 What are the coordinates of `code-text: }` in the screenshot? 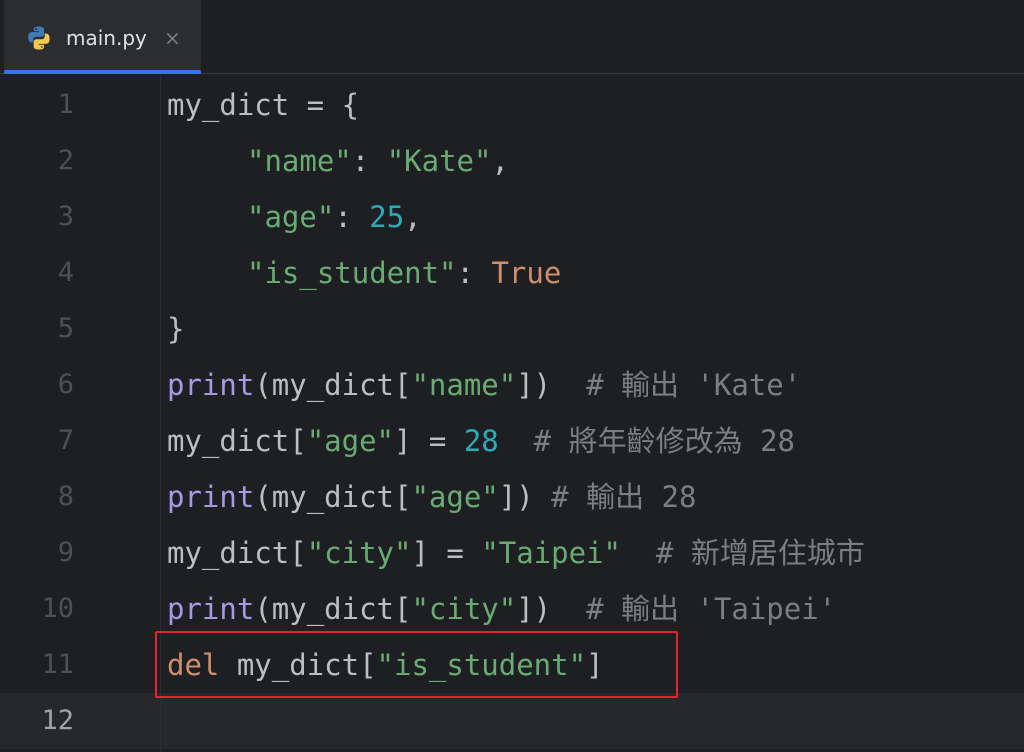 It's located at (175, 329).